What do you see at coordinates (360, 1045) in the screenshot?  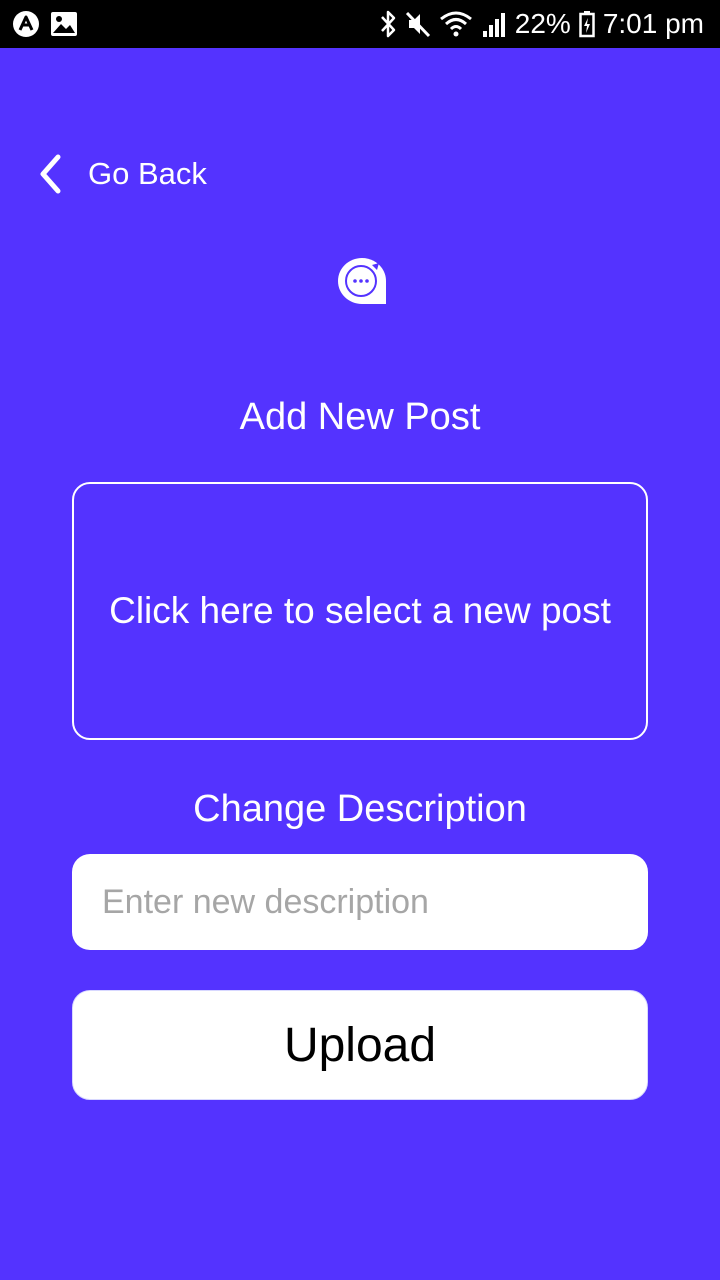 I see `upload-button: Upload` at bounding box center [360, 1045].